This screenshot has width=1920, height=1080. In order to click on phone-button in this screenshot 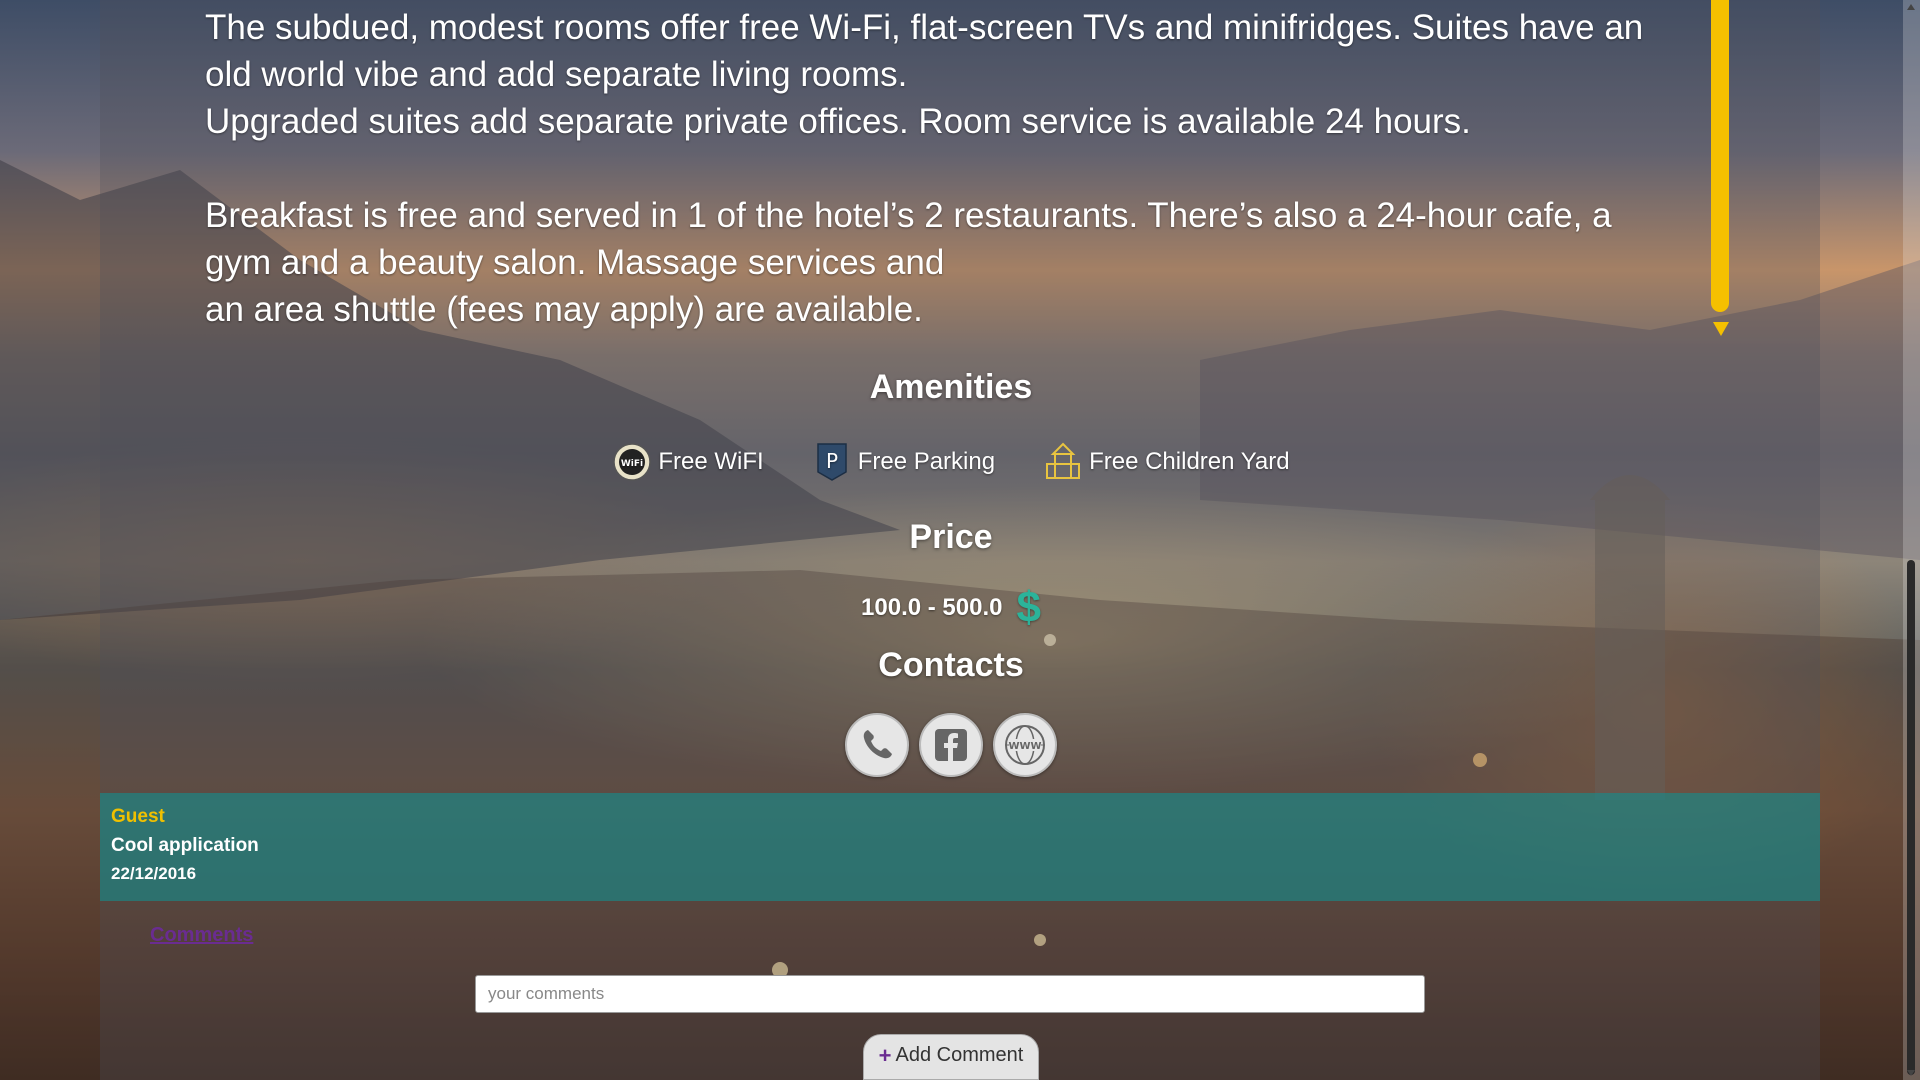, I will do `click(877, 745)`.